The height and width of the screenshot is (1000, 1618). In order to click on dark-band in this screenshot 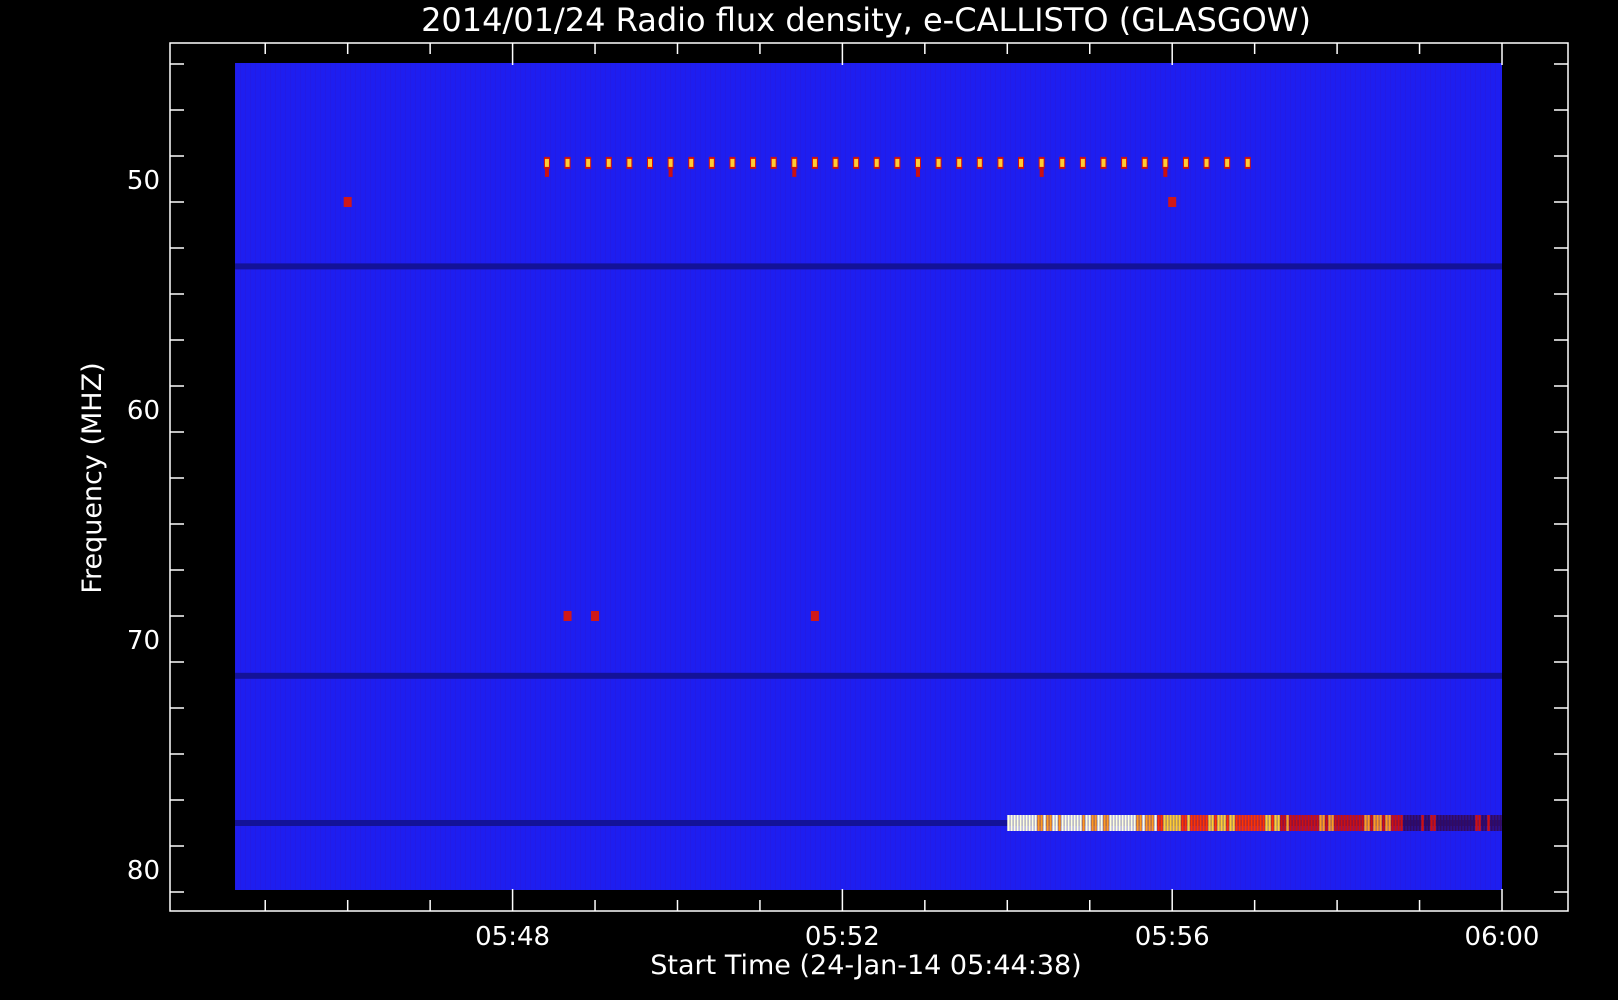, I will do `click(868, 266)`.